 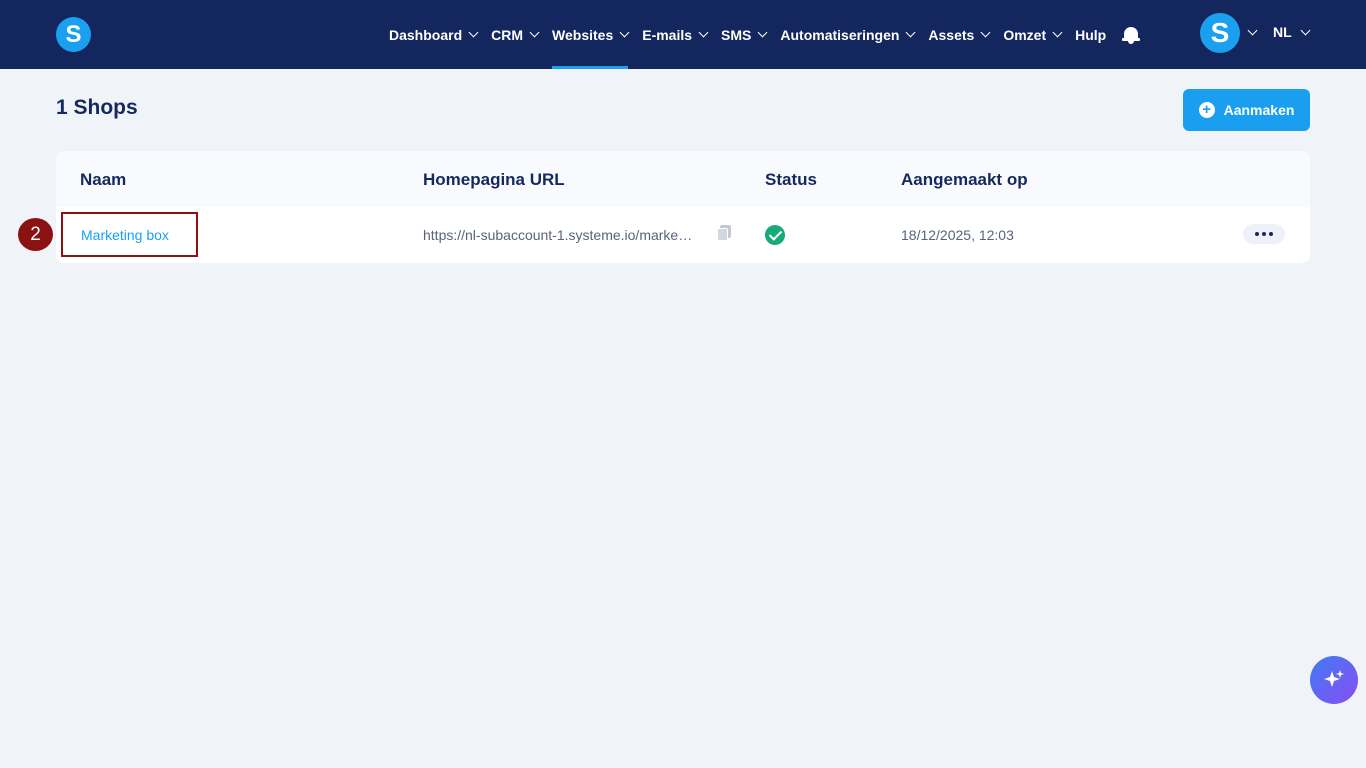 I want to click on check-circle-icon, so click(x=775, y=235).